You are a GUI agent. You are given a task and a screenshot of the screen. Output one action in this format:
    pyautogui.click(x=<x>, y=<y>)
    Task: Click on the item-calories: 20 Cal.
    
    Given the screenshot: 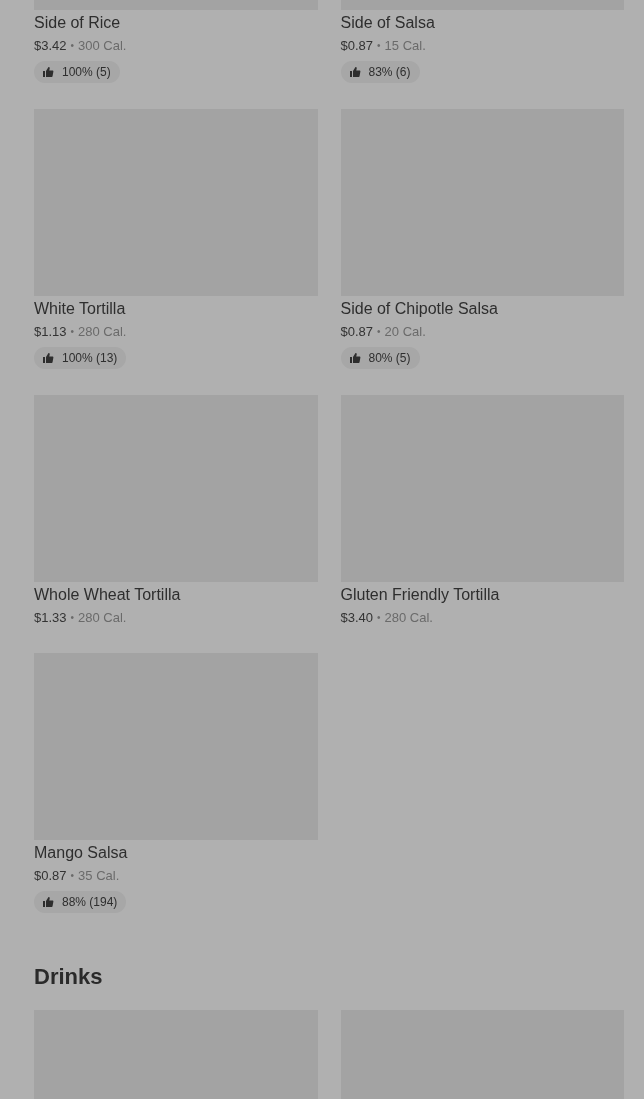 What is the action you would take?
    pyautogui.click(x=405, y=332)
    